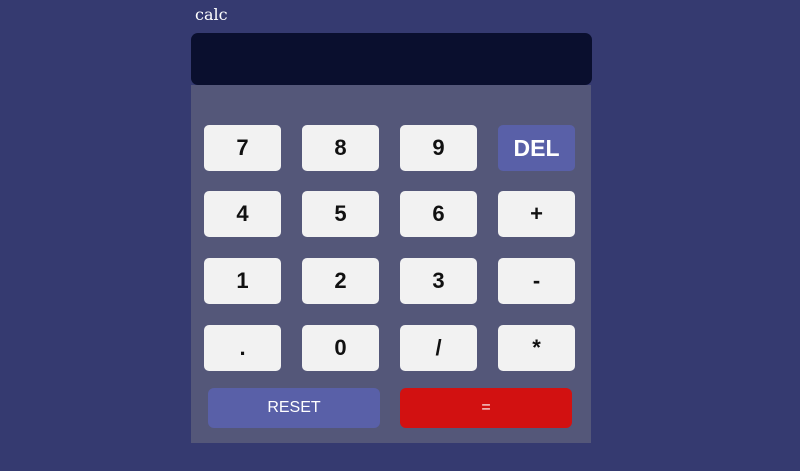 This screenshot has width=800, height=471. What do you see at coordinates (340, 281) in the screenshot?
I see `key-2: 2` at bounding box center [340, 281].